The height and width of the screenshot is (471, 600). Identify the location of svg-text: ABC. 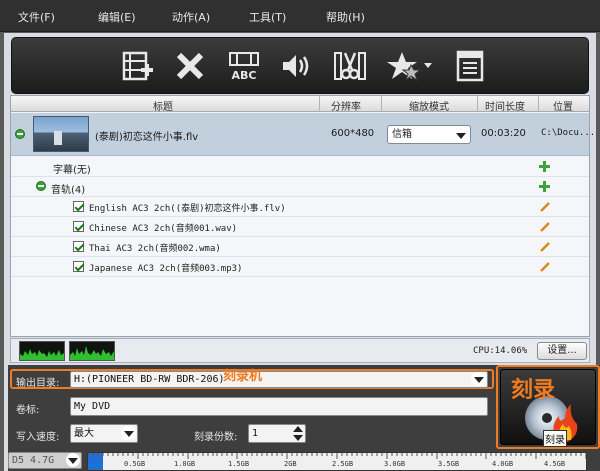
(244, 75).